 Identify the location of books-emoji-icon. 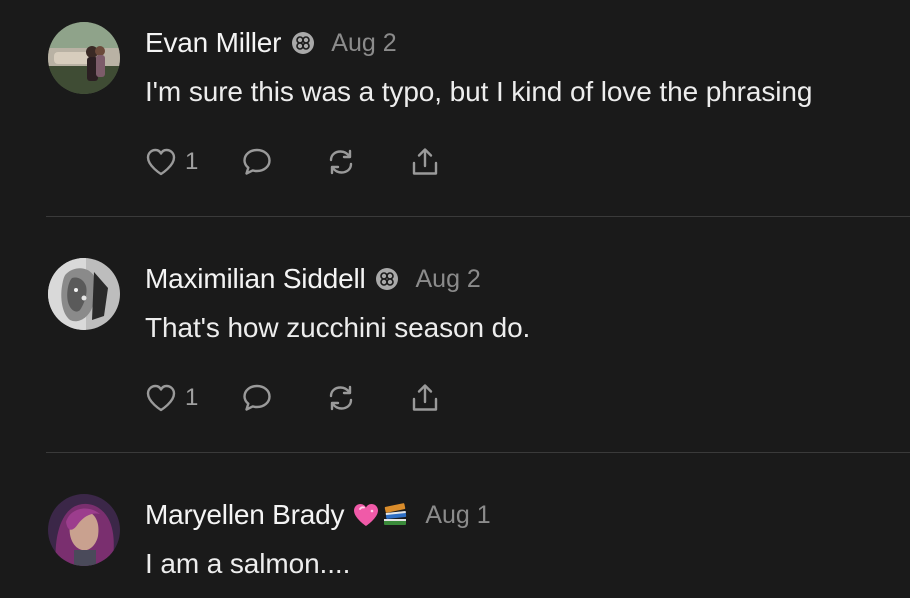
(395, 514).